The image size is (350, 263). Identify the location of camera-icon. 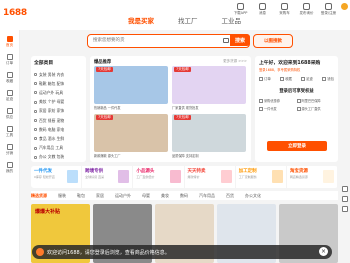
(226, 40).